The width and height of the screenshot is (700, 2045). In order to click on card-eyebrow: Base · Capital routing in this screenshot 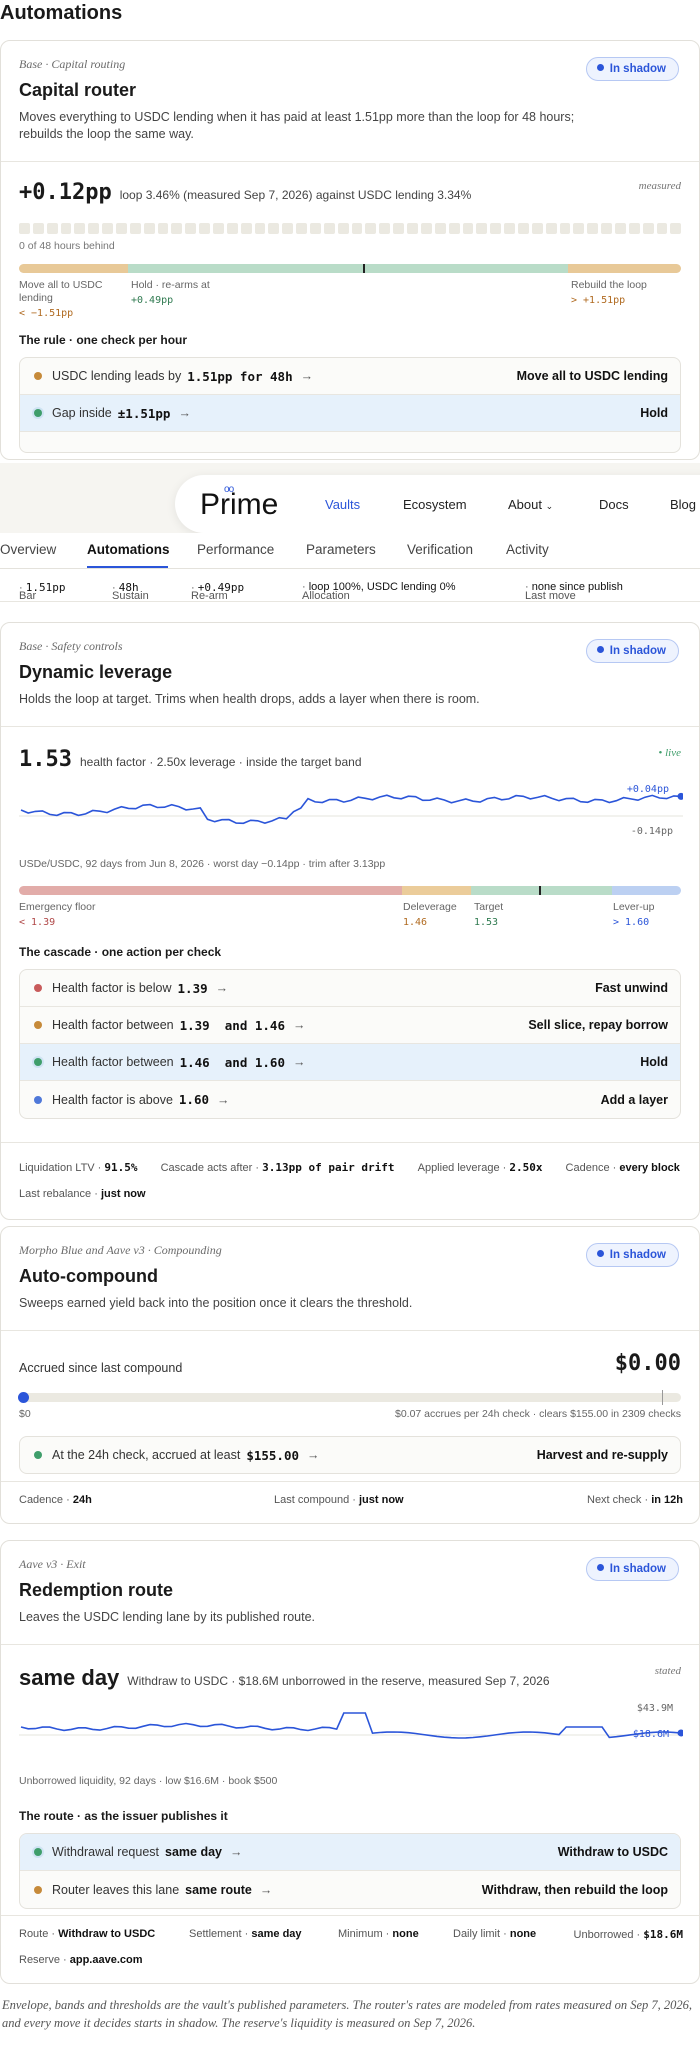, I will do `click(72, 64)`.